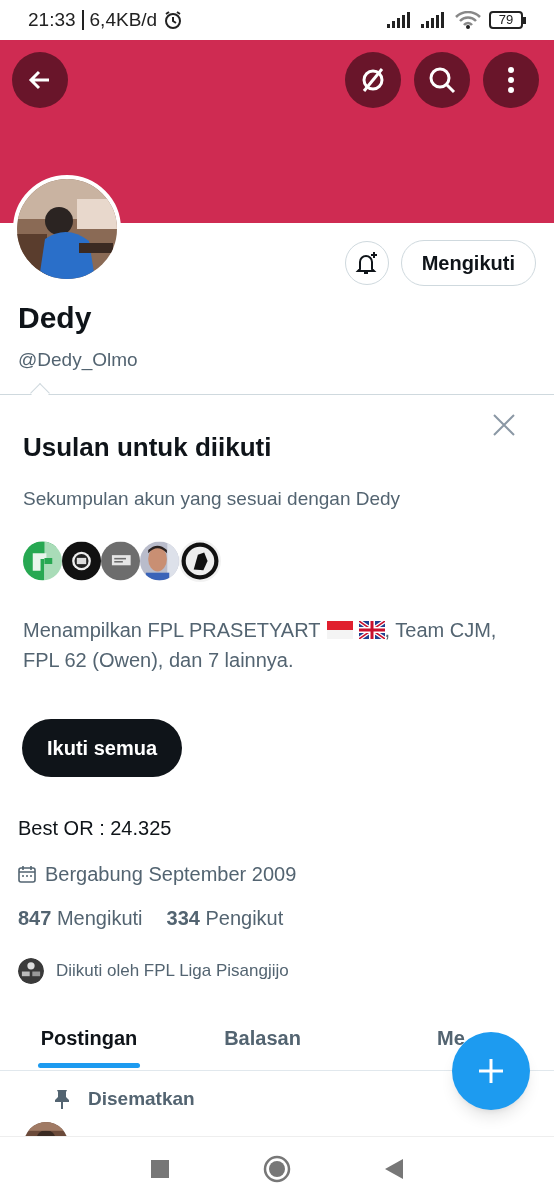  What do you see at coordinates (262, 1039) in the screenshot?
I see `profile-tab: Balasan` at bounding box center [262, 1039].